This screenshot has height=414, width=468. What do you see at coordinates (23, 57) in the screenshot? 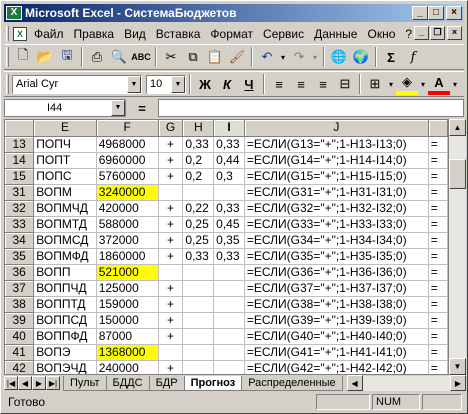
I see `new-file-icon: 🗋` at bounding box center [23, 57].